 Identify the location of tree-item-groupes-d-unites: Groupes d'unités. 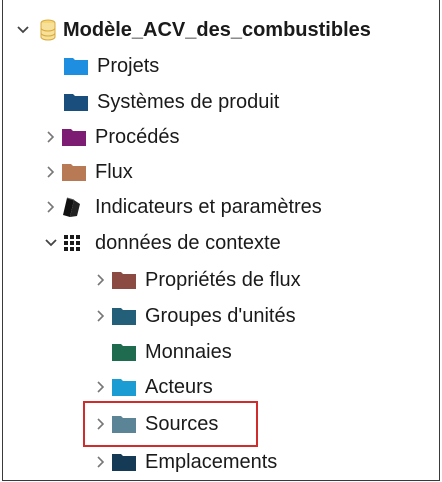
(193, 316).